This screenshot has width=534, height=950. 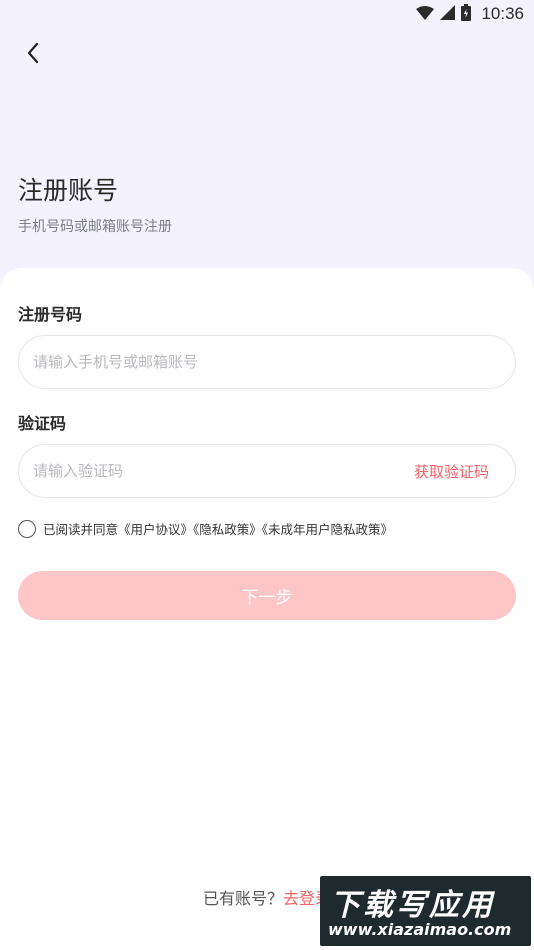 I want to click on code-input-box: 获取验证码, so click(x=267, y=471).